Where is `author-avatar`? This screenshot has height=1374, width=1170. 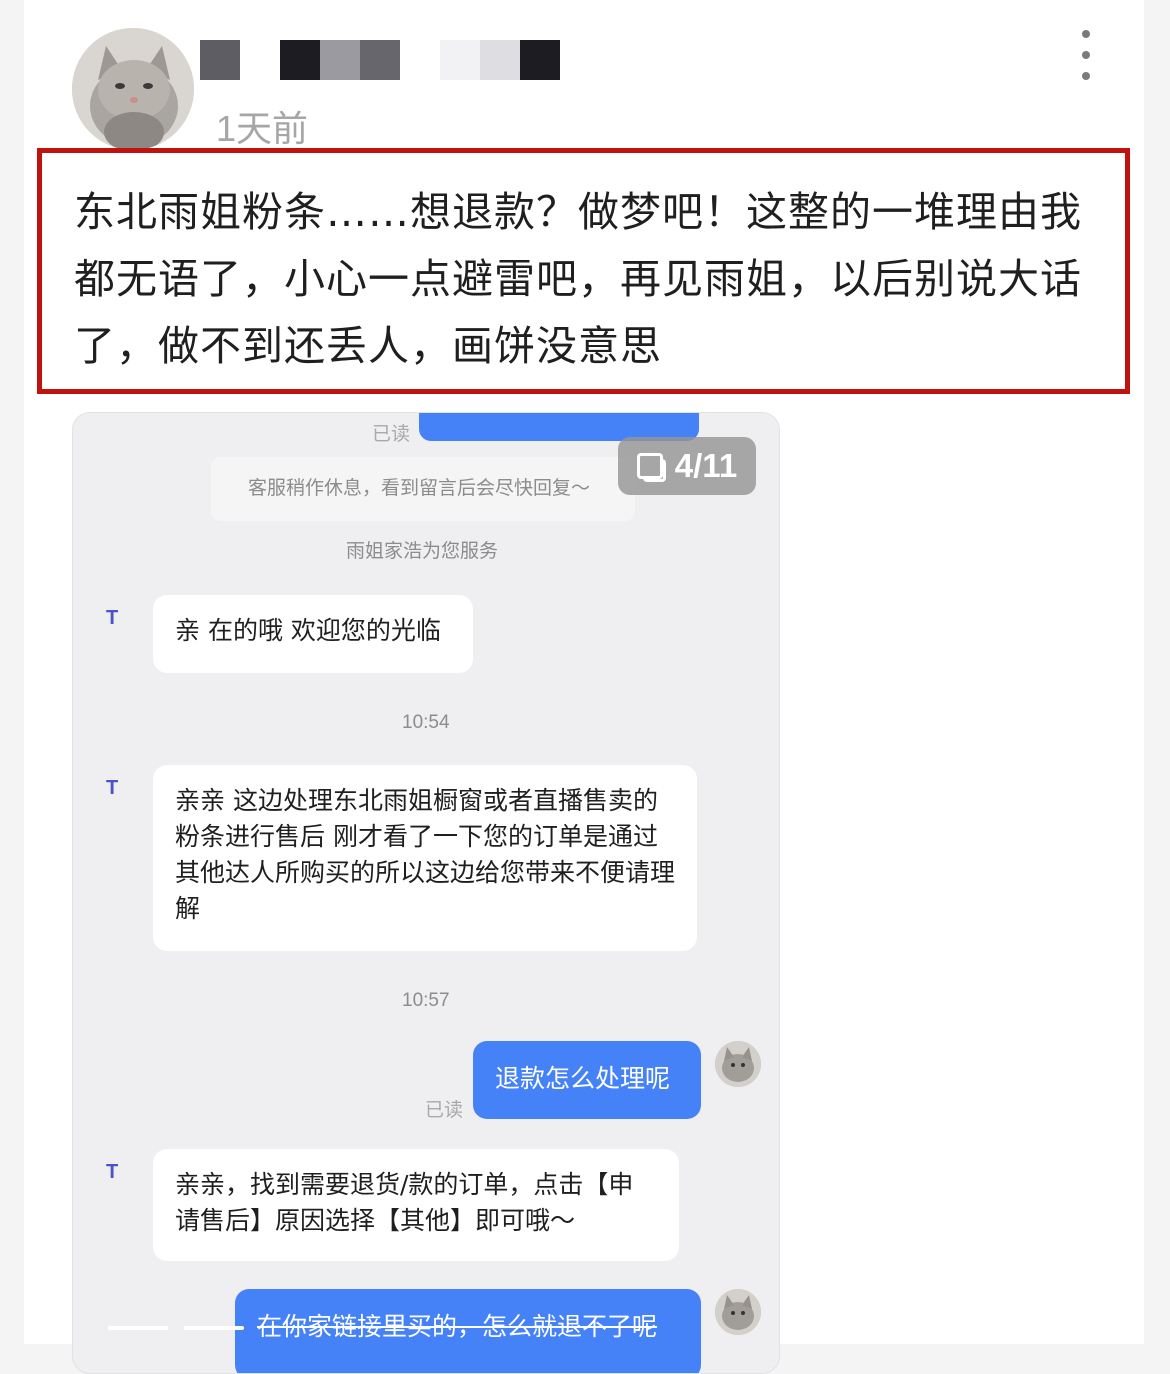 author-avatar is located at coordinates (133, 89).